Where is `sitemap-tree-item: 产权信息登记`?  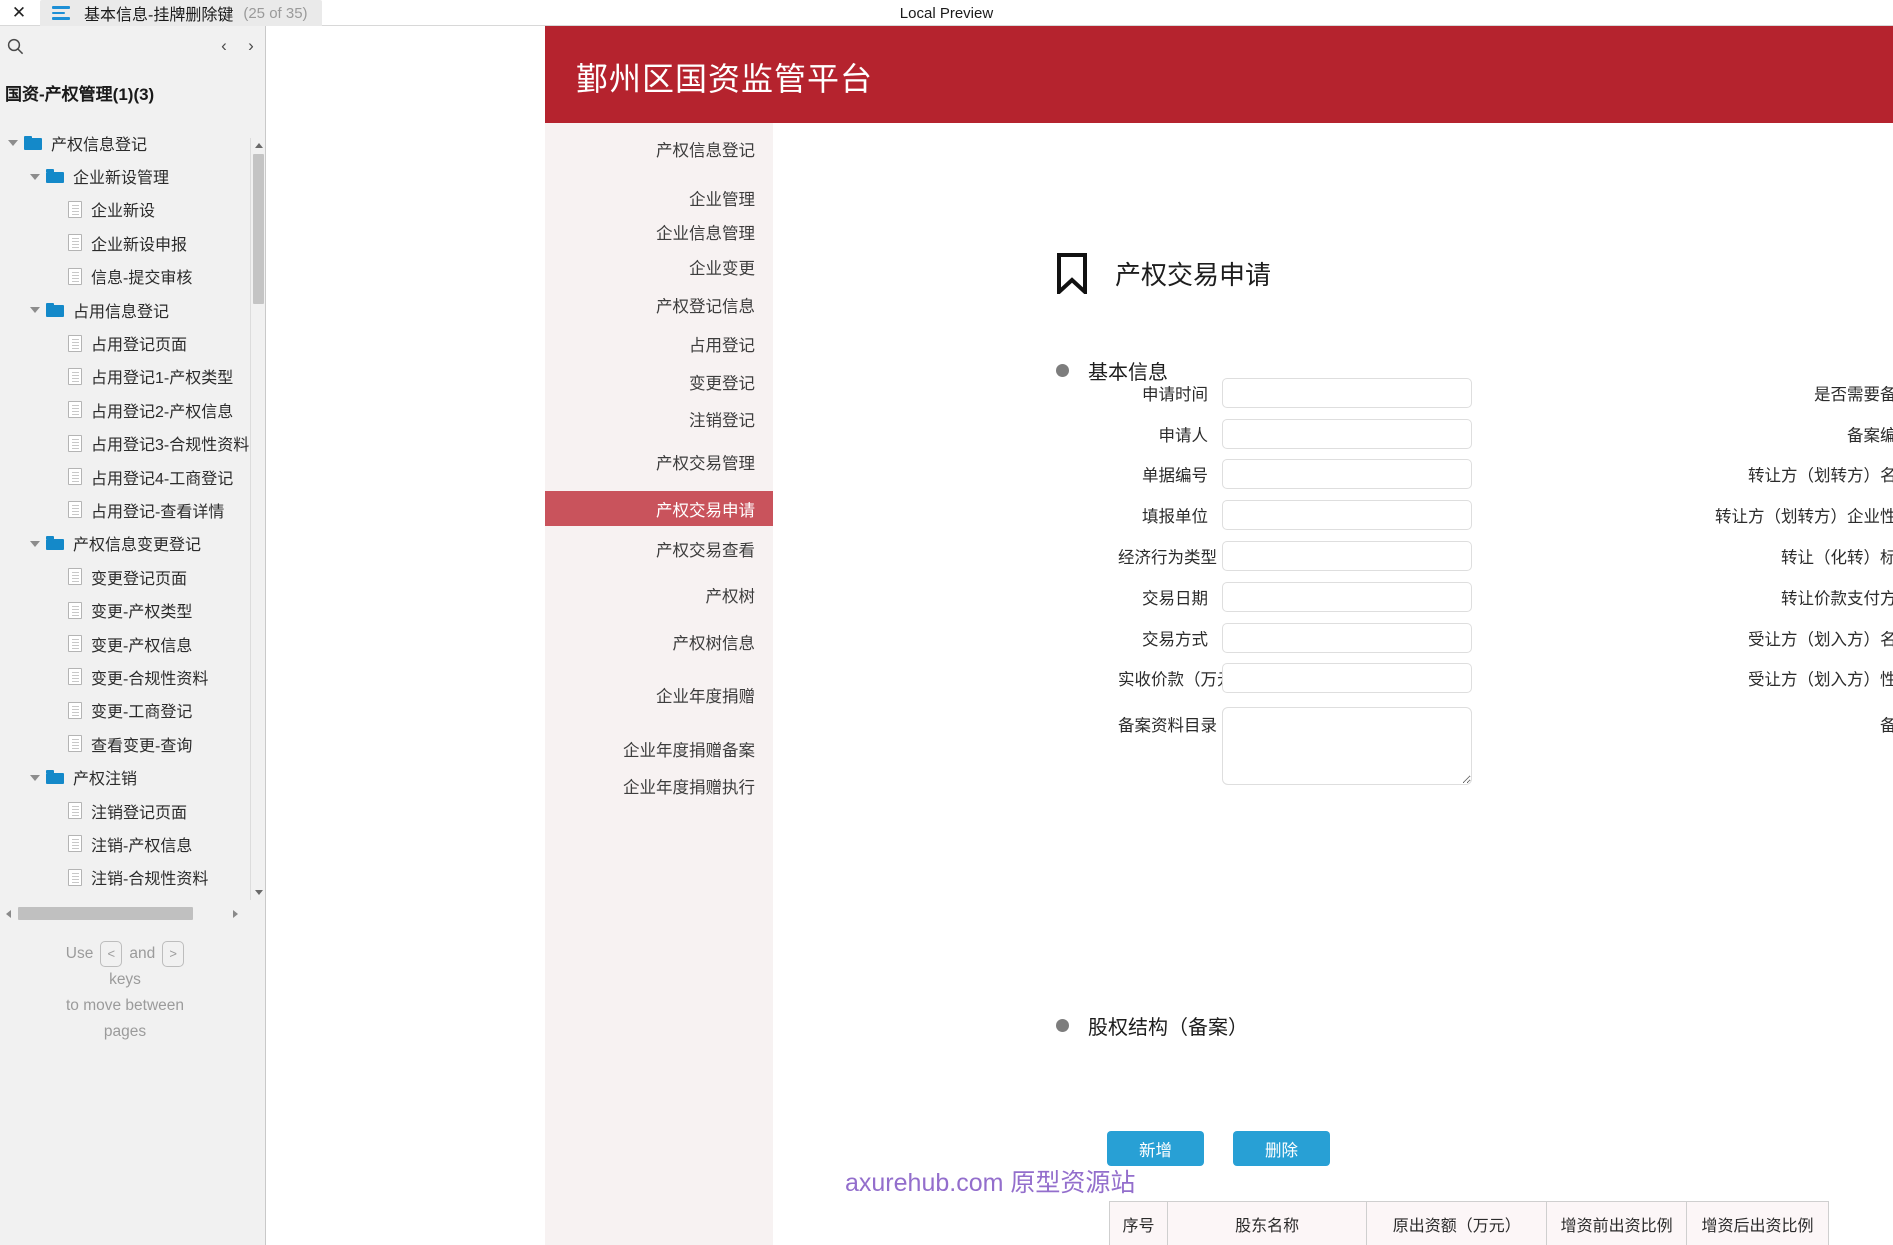 sitemap-tree-item: 产权信息登记 is located at coordinates (125, 142).